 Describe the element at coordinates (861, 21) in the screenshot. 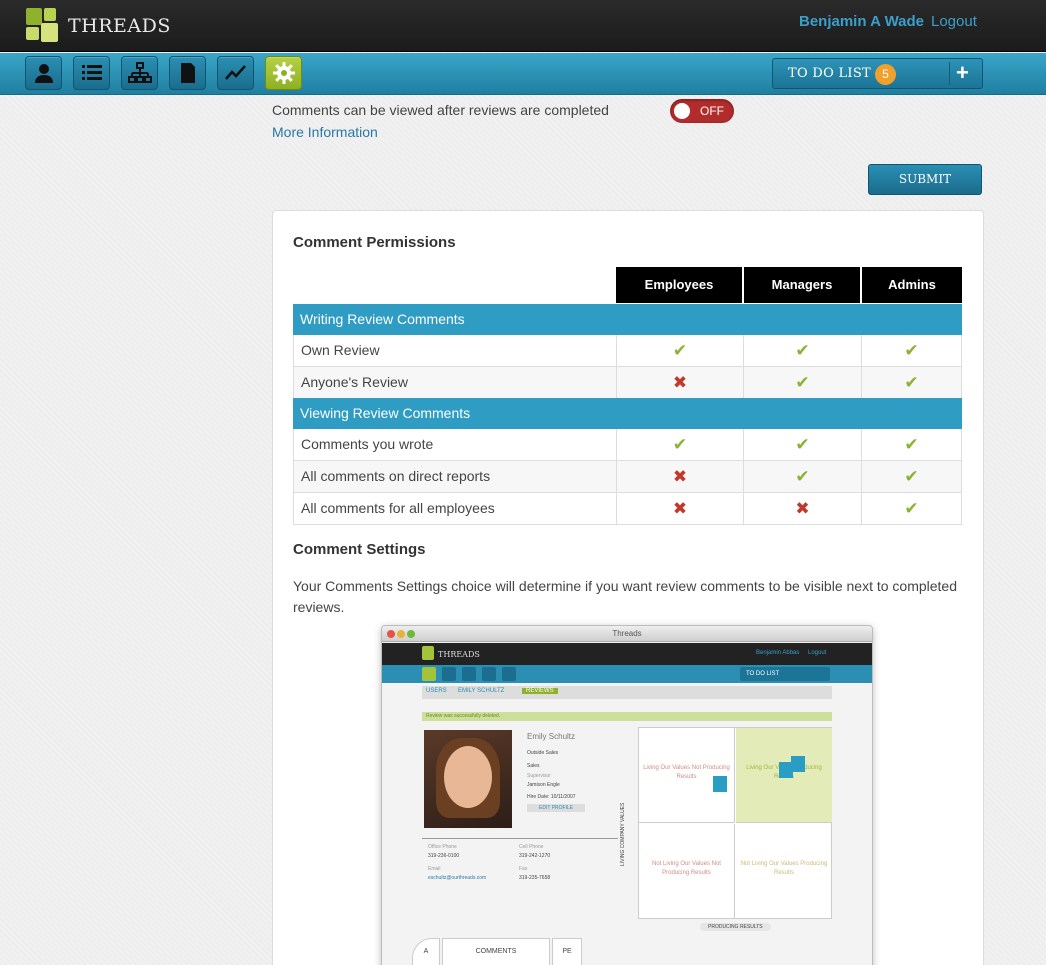

I see `user-name-link: Benjamin A Wade` at that location.